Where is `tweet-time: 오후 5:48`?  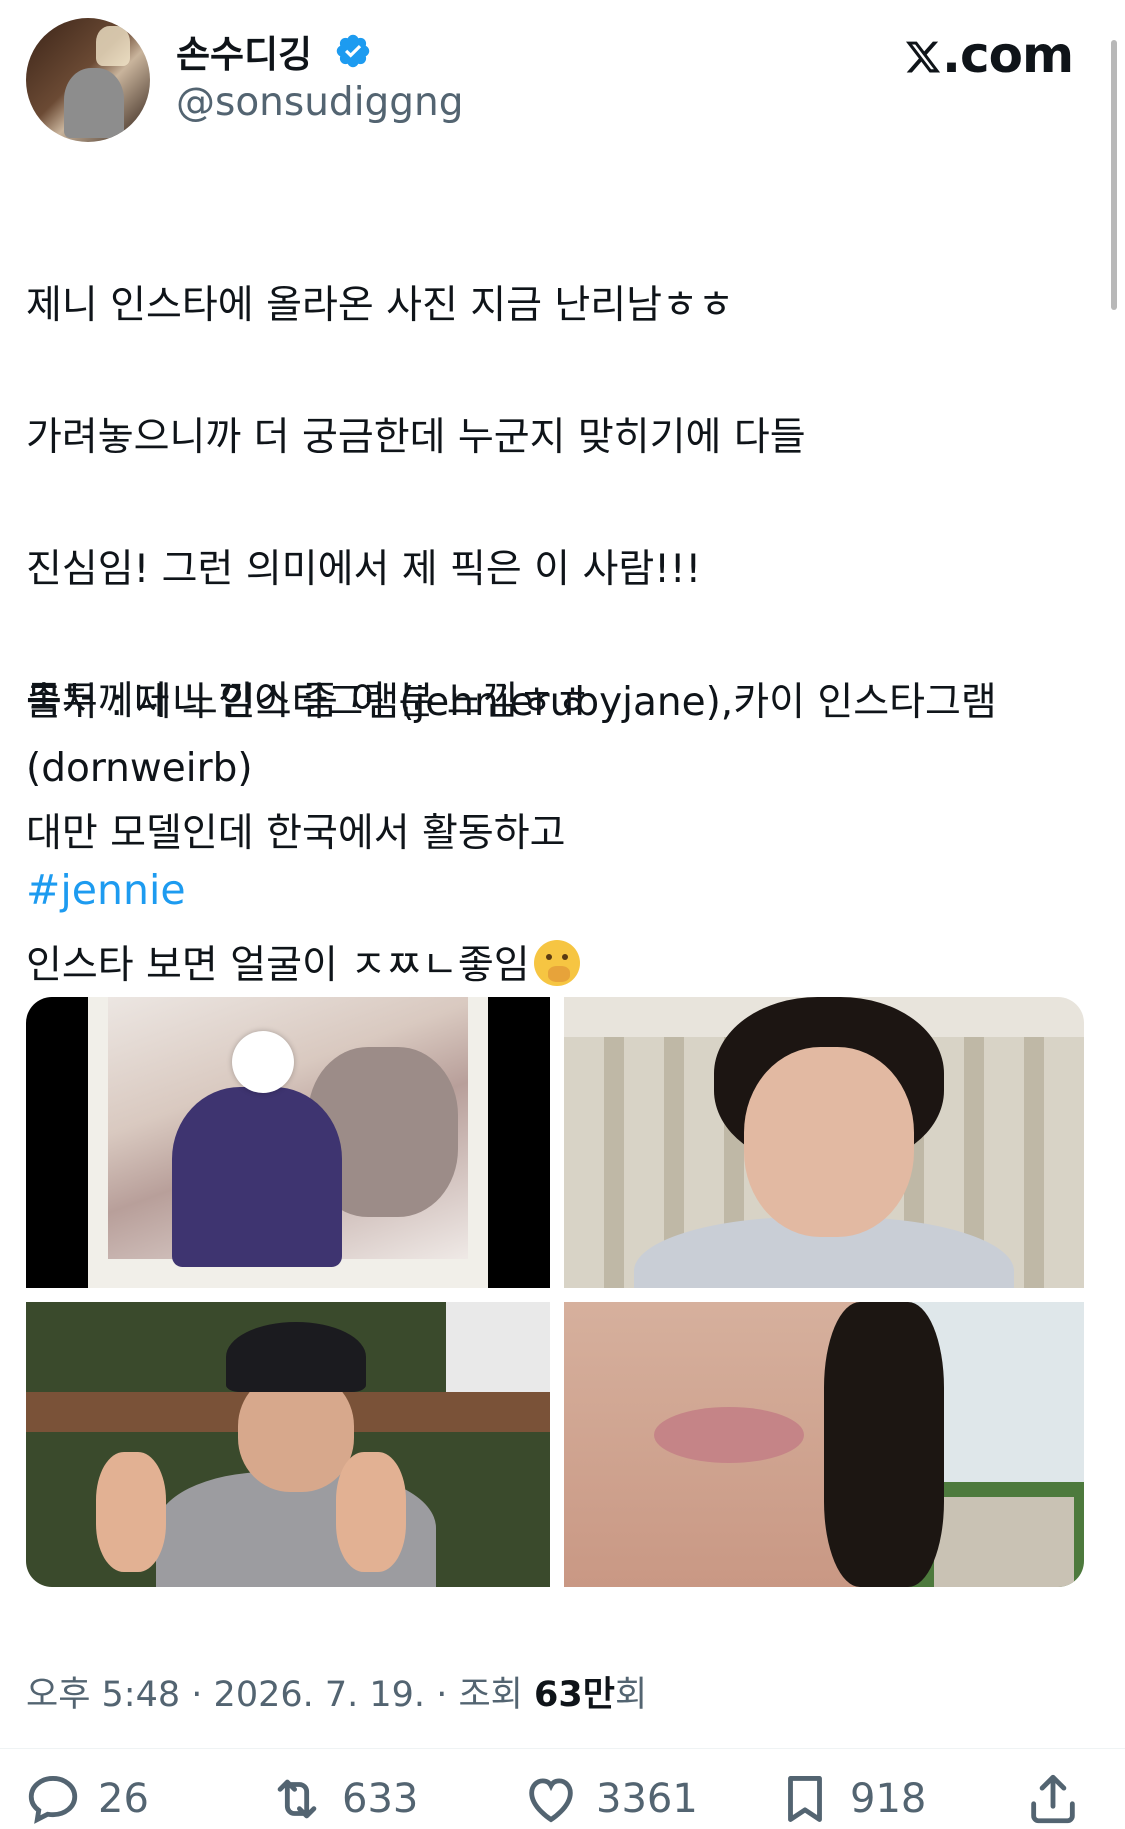 tweet-time: 오후 5:48 is located at coordinates (103, 1695).